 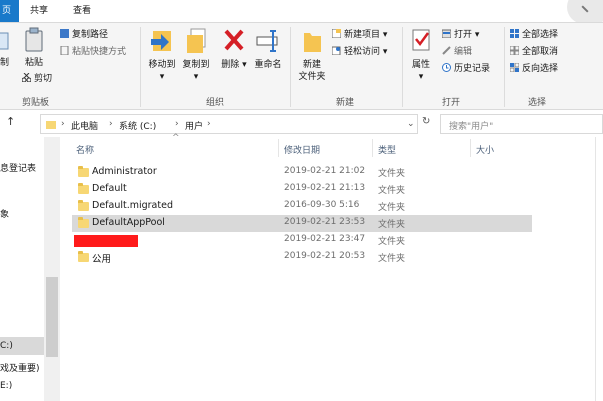 What do you see at coordinates (4, 41) in the screenshot?
I see `clipboard-partial-icon` at bounding box center [4, 41].